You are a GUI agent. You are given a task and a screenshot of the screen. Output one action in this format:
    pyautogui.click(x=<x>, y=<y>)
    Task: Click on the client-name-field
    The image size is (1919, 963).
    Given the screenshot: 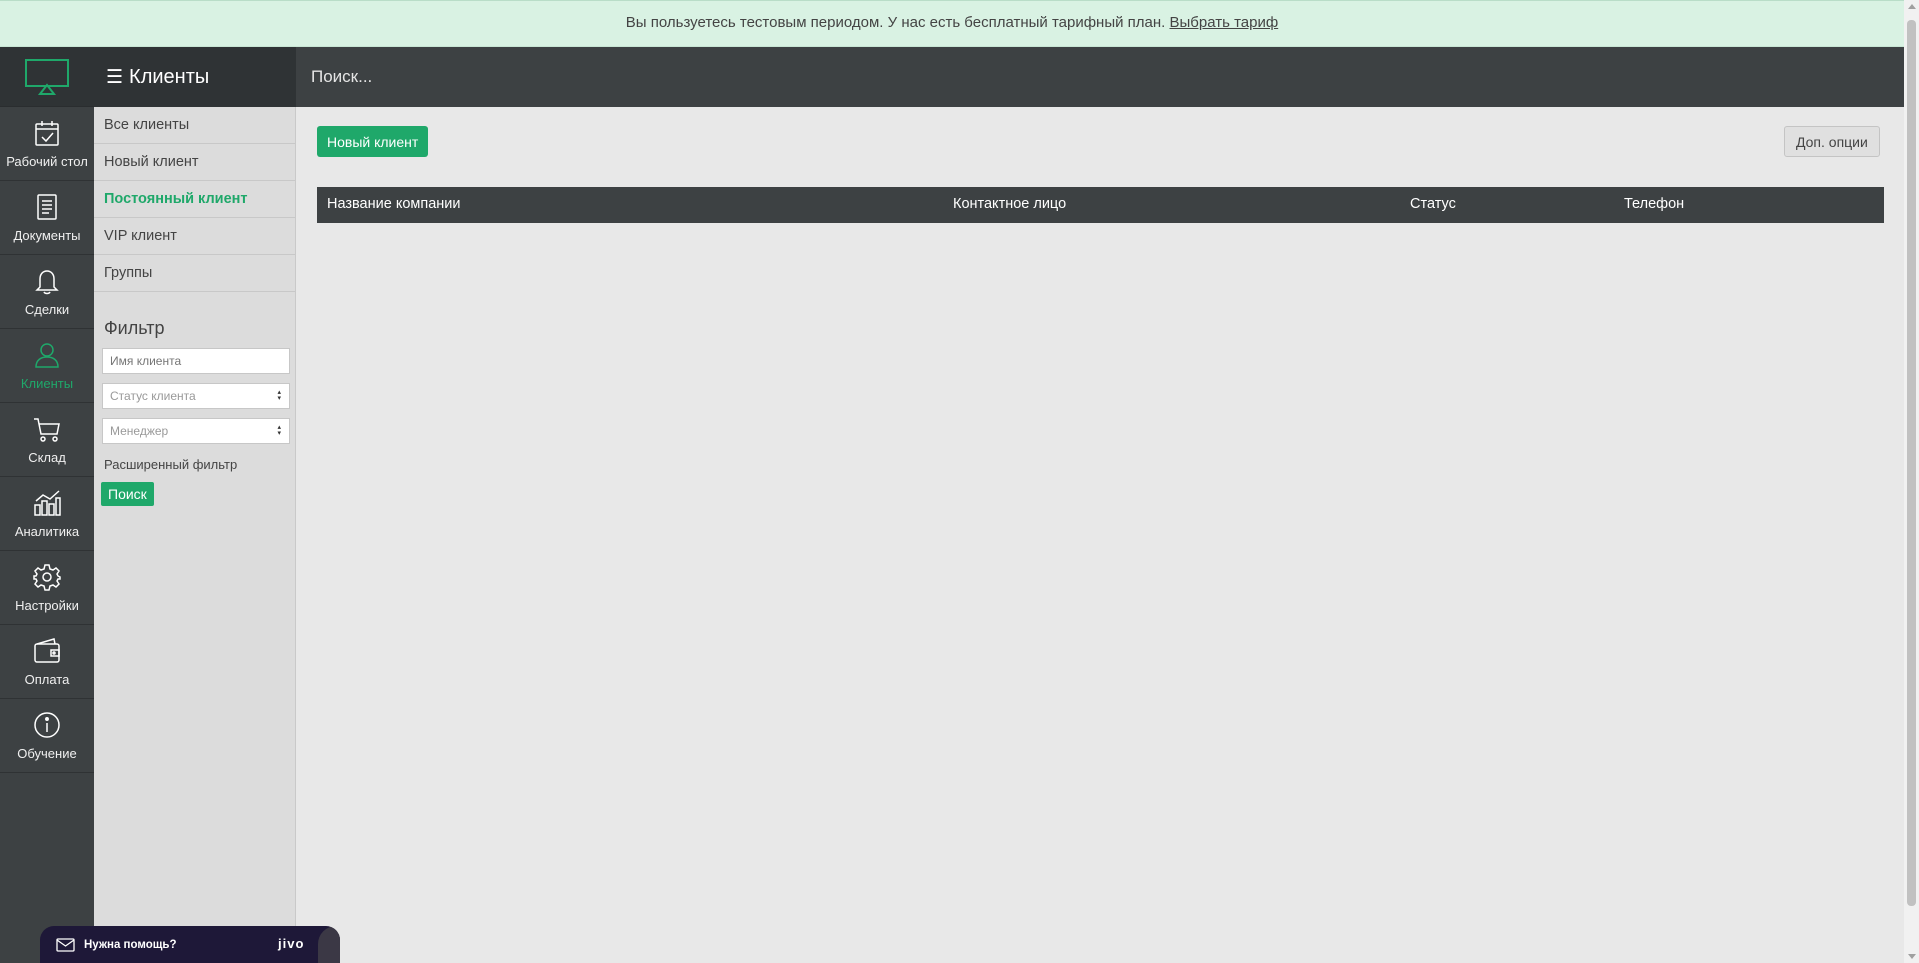 What is the action you would take?
    pyautogui.click(x=196, y=361)
    